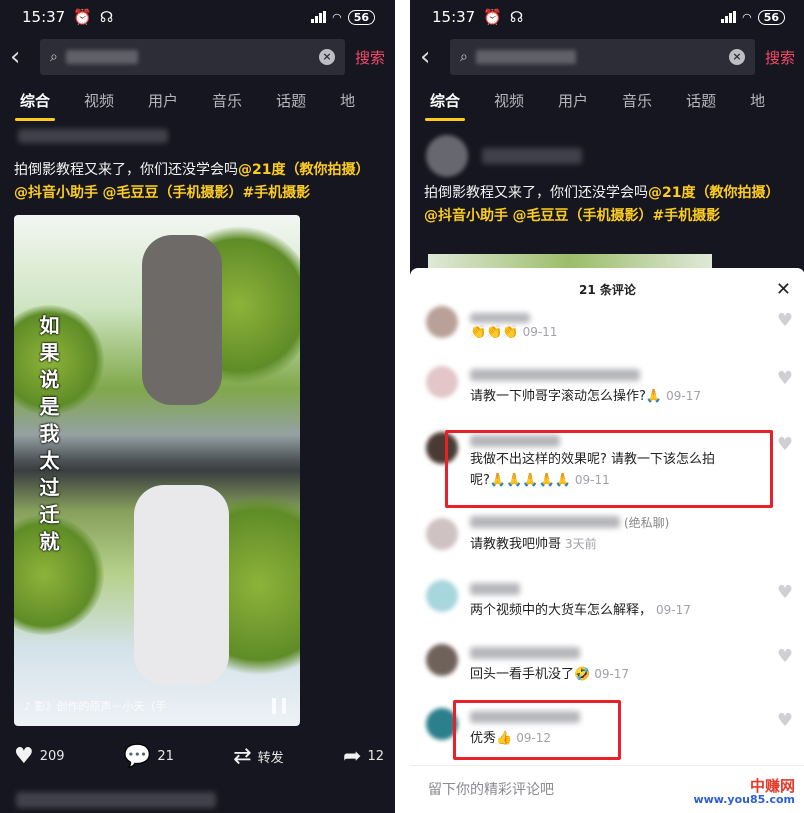 This screenshot has height=813, width=804. What do you see at coordinates (585, 396) in the screenshot?
I see `comment-body: 请教一下帅哥字滚动怎么操作?🙏 09-17` at bounding box center [585, 396].